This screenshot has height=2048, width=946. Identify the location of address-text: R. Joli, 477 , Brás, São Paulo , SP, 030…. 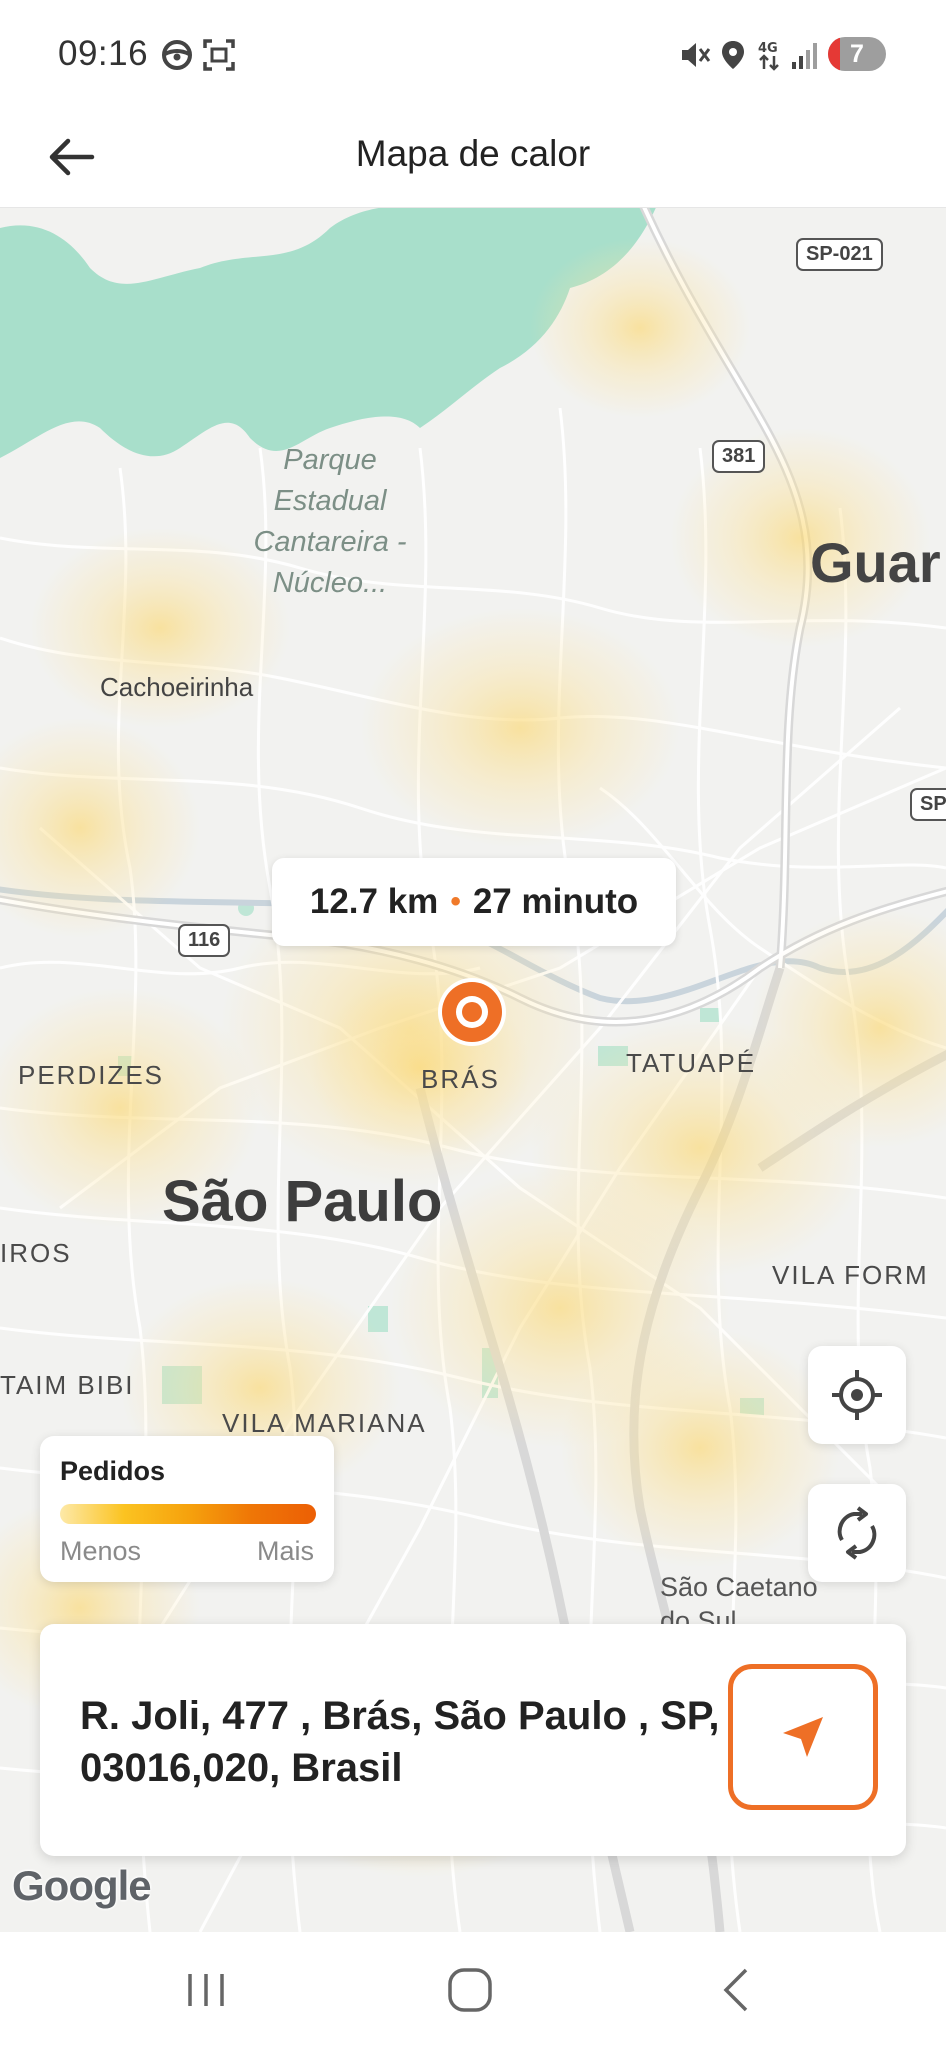
(400, 1742).